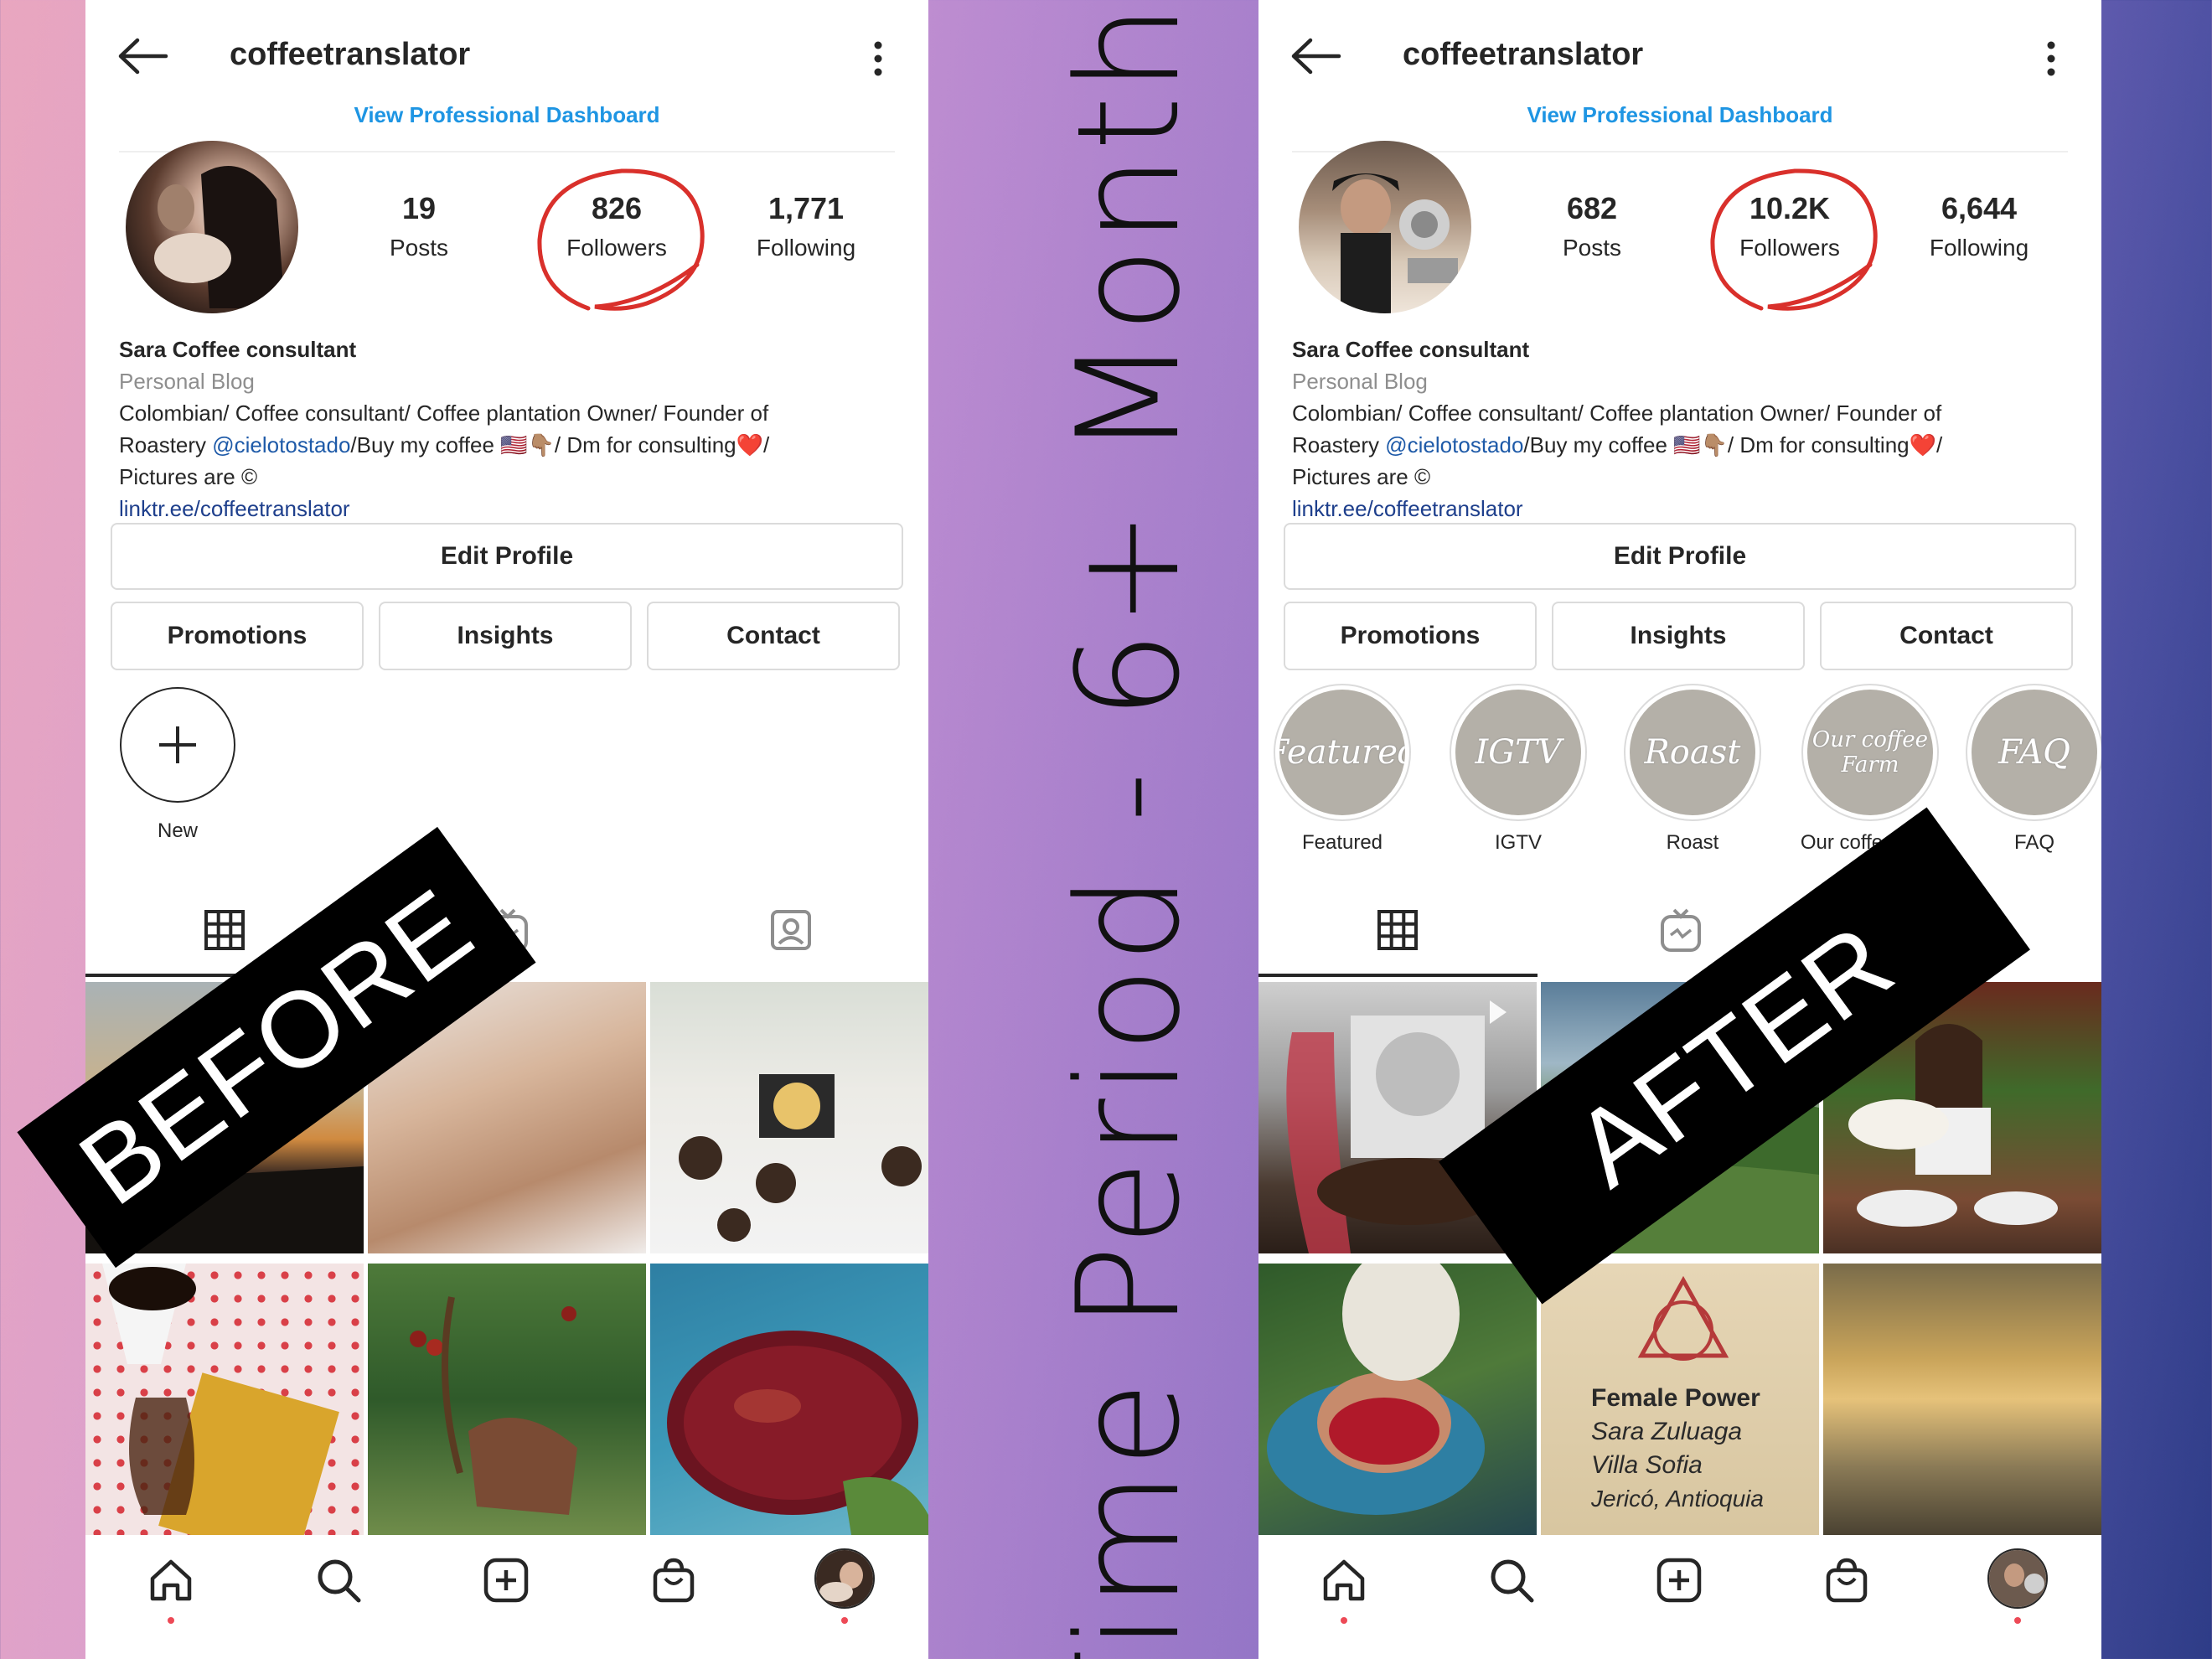  I want to click on highlight-ring: Featured, so click(1342, 752).